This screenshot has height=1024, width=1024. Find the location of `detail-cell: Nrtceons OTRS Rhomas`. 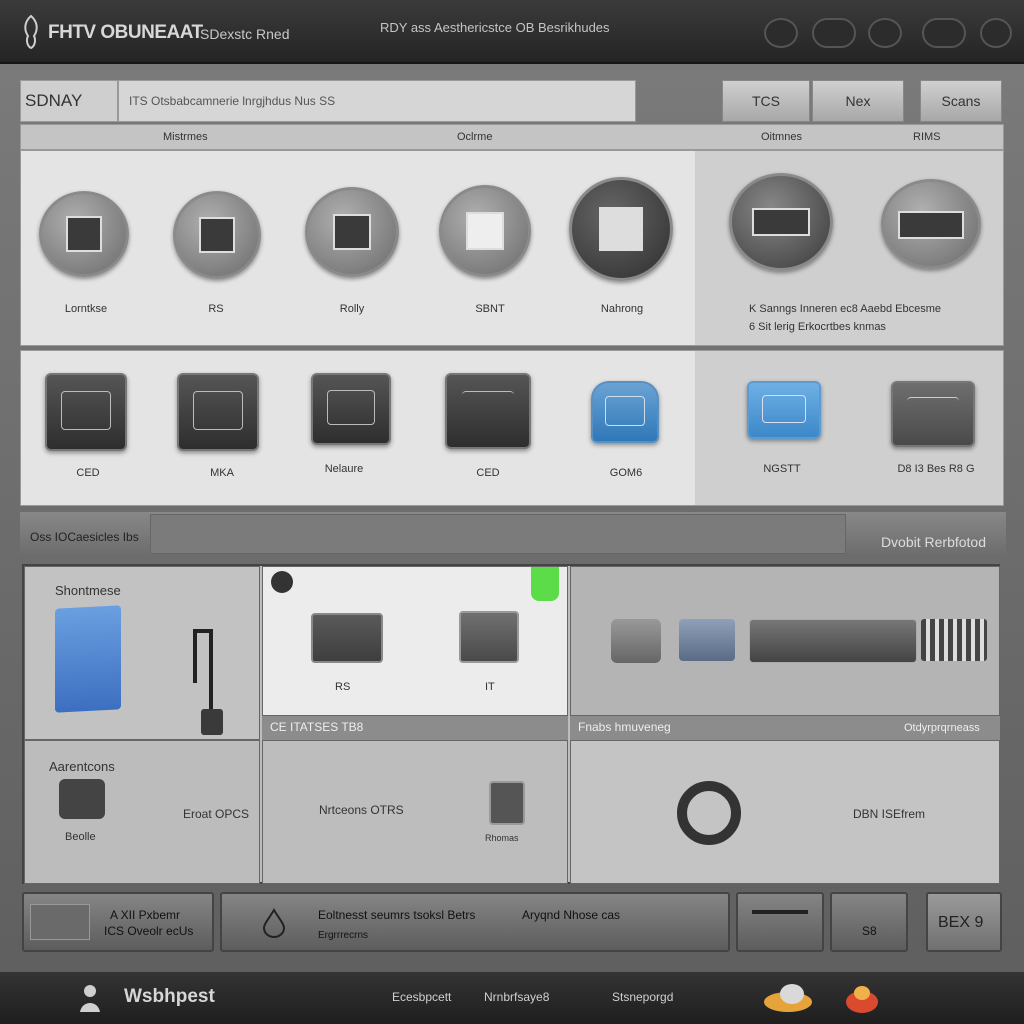

detail-cell: Nrtceons OTRS Rhomas is located at coordinates (415, 812).